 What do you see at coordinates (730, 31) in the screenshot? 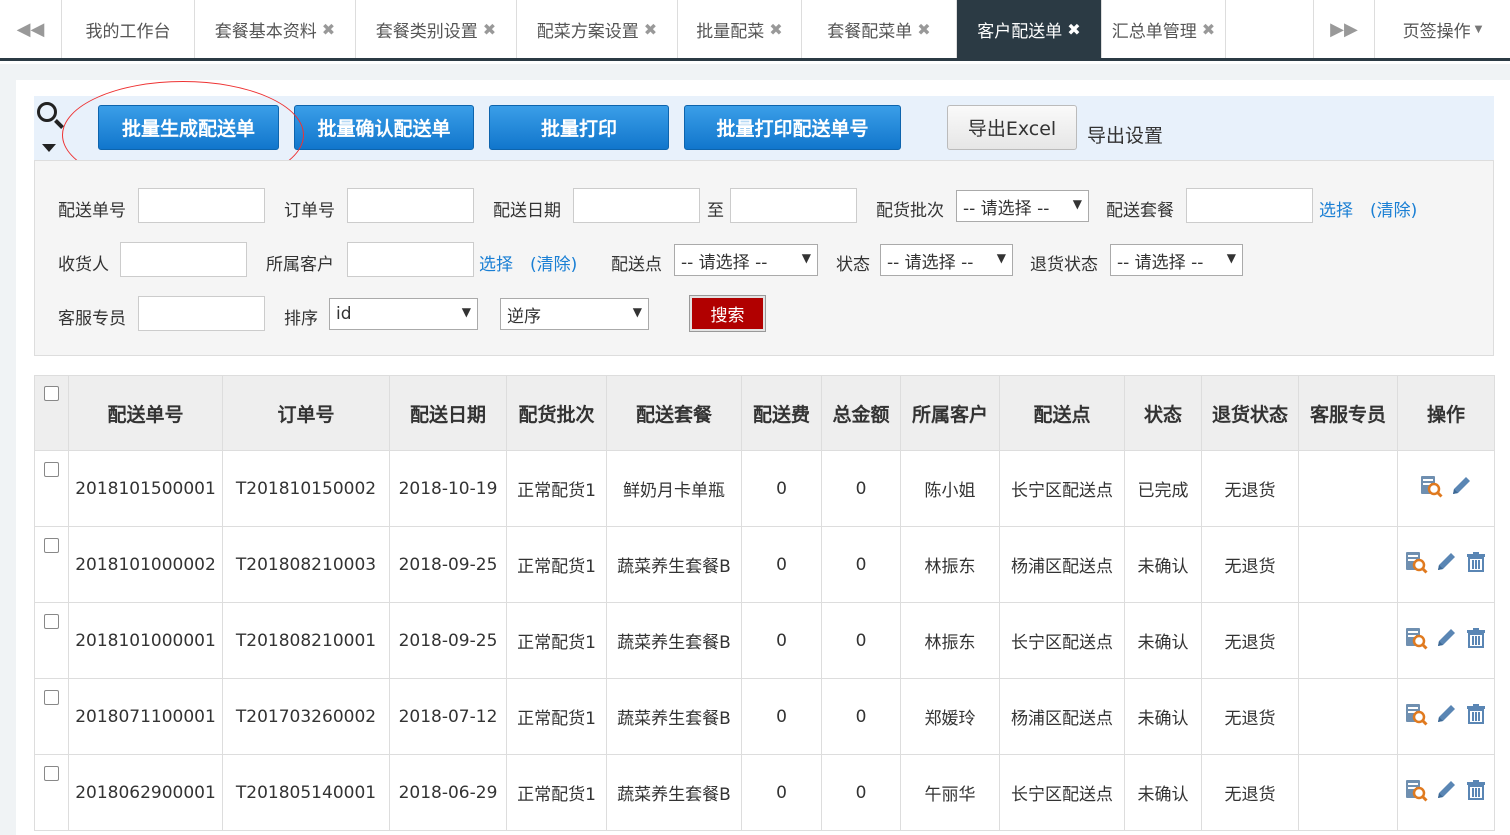
I see `tab-label: 批量配菜` at bounding box center [730, 31].